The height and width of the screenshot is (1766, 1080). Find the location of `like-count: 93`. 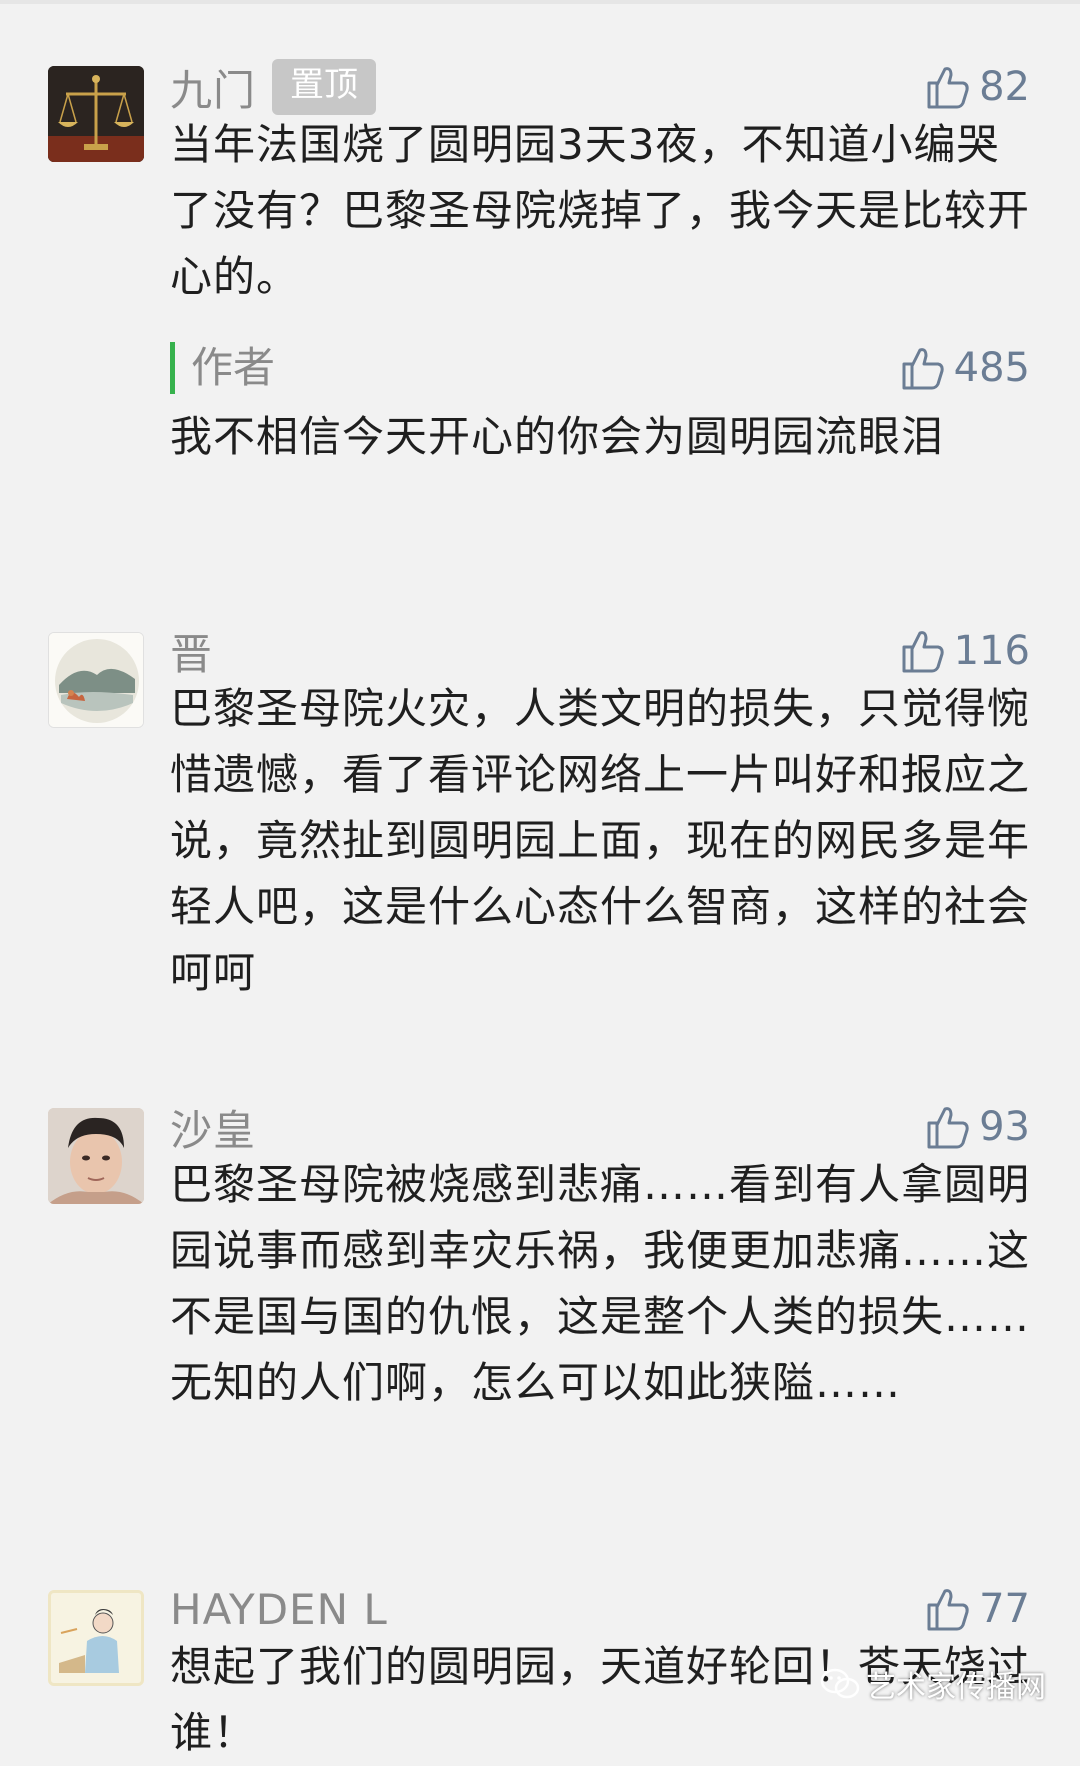

like-count: 93 is located at coordinates (1004, 1127).